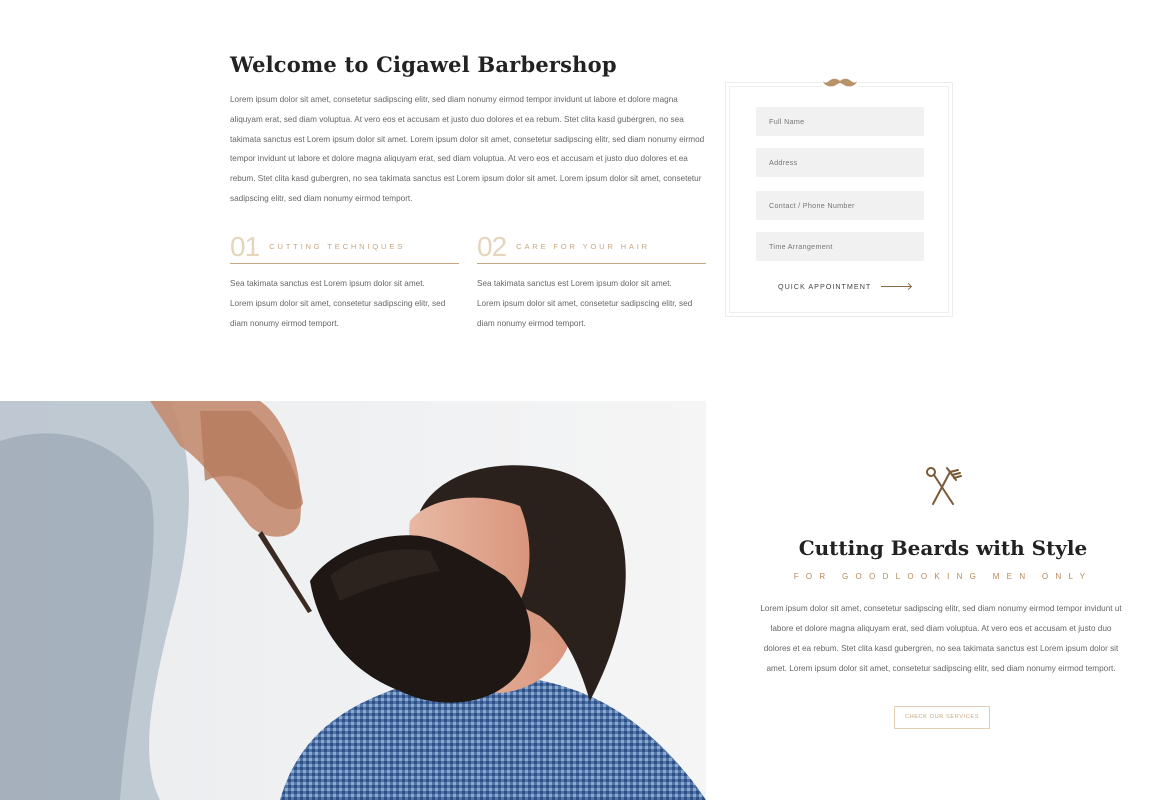  I want to click on quick-appointment-button: QUICK APPOINTMENT, so click(845, 286).